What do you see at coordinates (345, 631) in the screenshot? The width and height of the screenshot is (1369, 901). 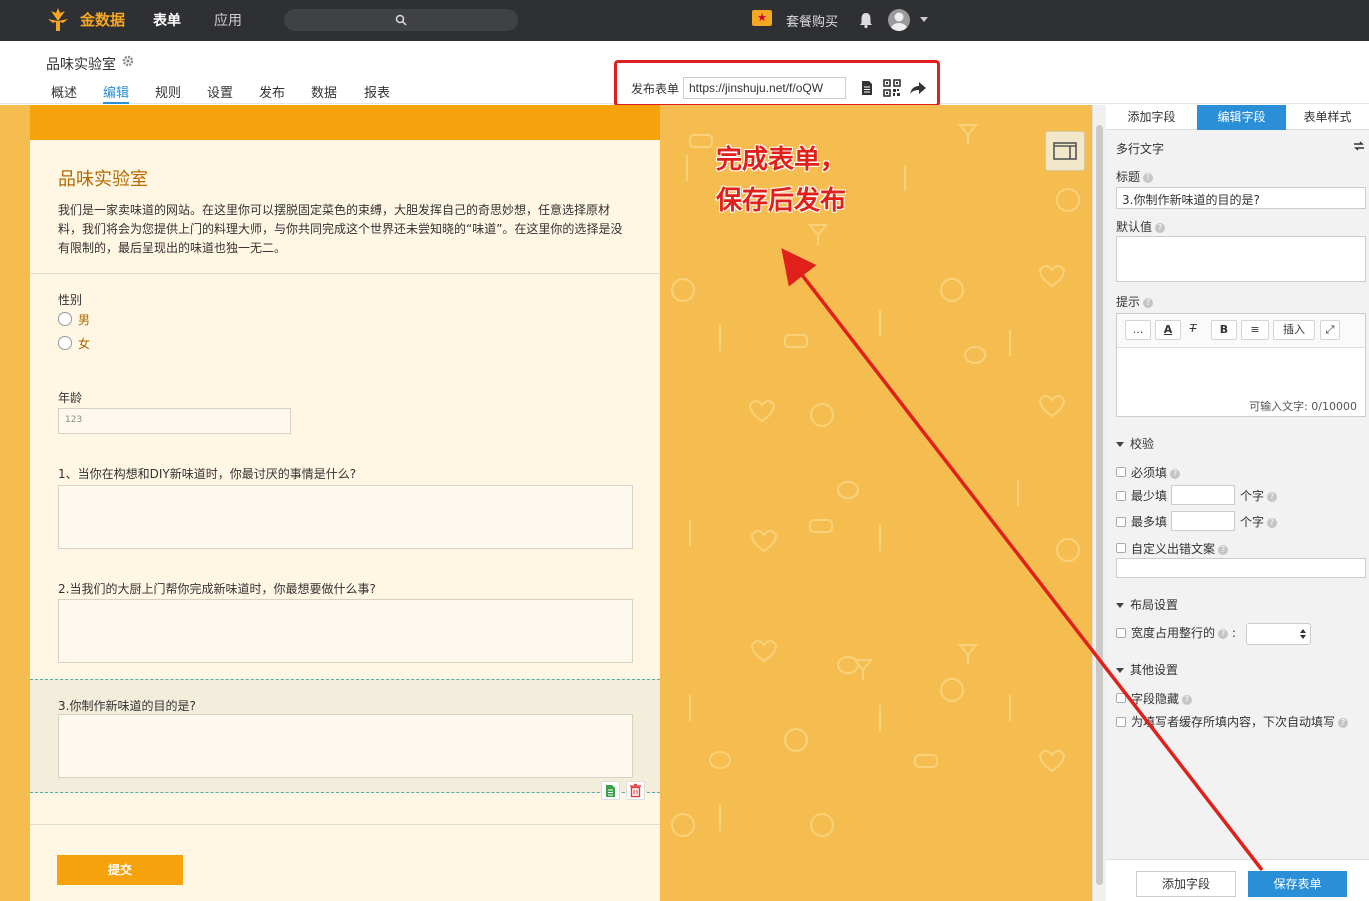 I see `question-2-textarea` at bounding box center [345, 631].